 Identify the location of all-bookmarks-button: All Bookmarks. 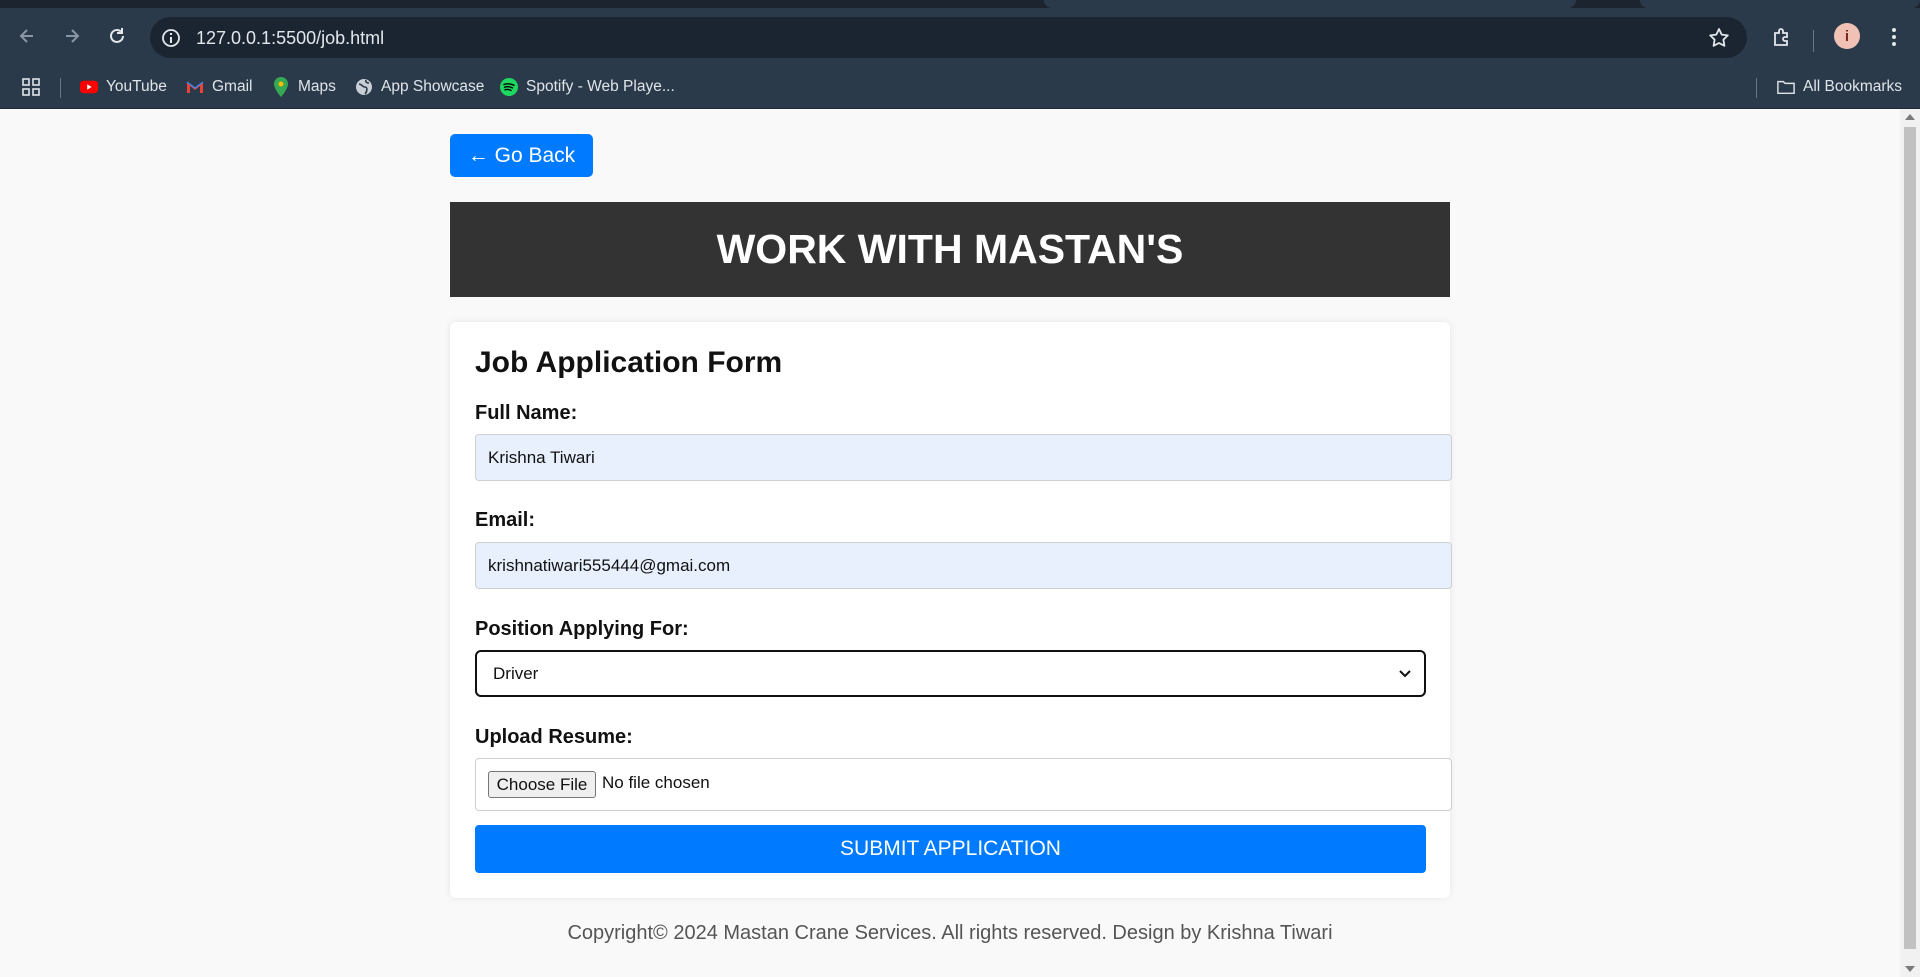
(1839, 87).